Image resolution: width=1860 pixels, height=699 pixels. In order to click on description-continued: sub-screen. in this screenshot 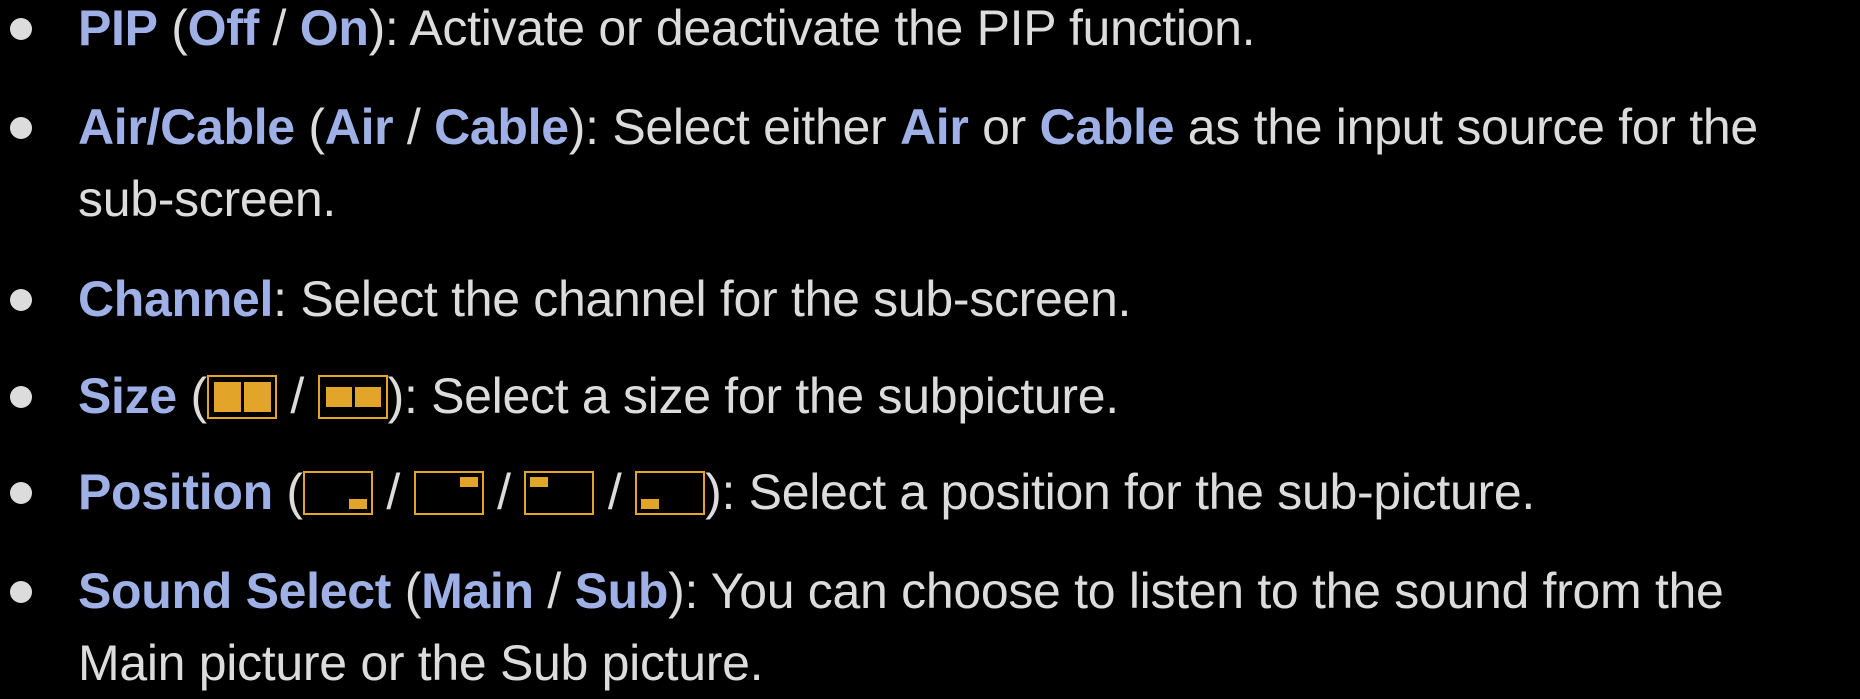, I will do `click(207, 199)`.